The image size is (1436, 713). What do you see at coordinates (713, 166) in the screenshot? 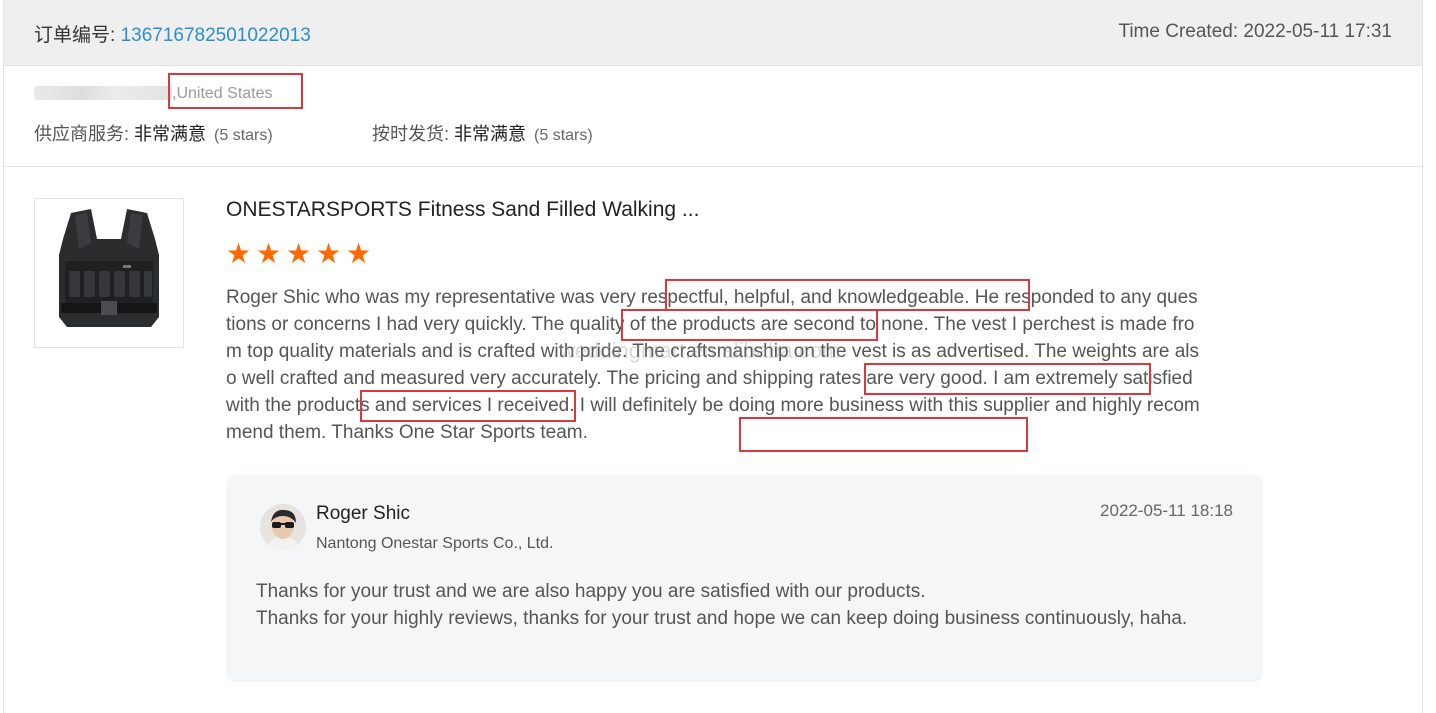
I see `divider` at bounding box center [713, 166].